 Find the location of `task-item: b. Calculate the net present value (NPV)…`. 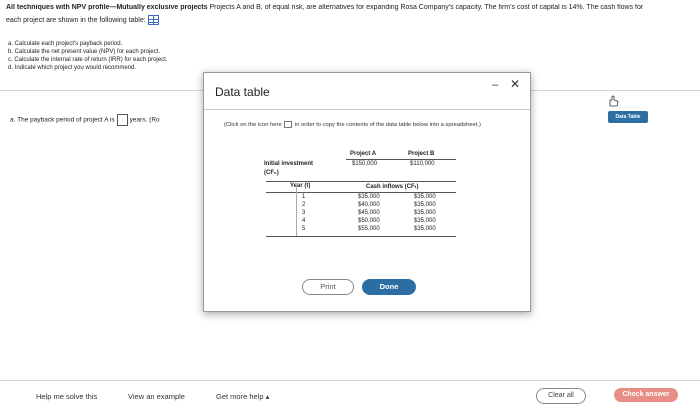

task-item: b. Calculate the net present value (NPV)… is located at coordinates (84, 52).